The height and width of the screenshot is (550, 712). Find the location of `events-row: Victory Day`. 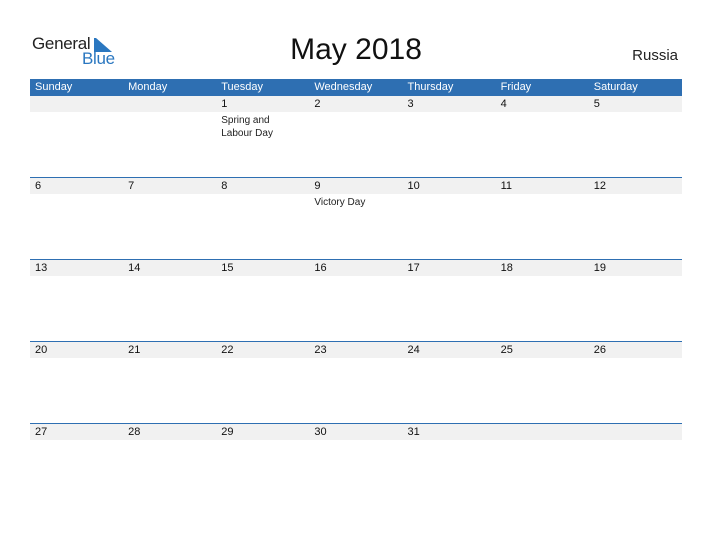

events-row: Victory Day is located at coordinates (356, 201).